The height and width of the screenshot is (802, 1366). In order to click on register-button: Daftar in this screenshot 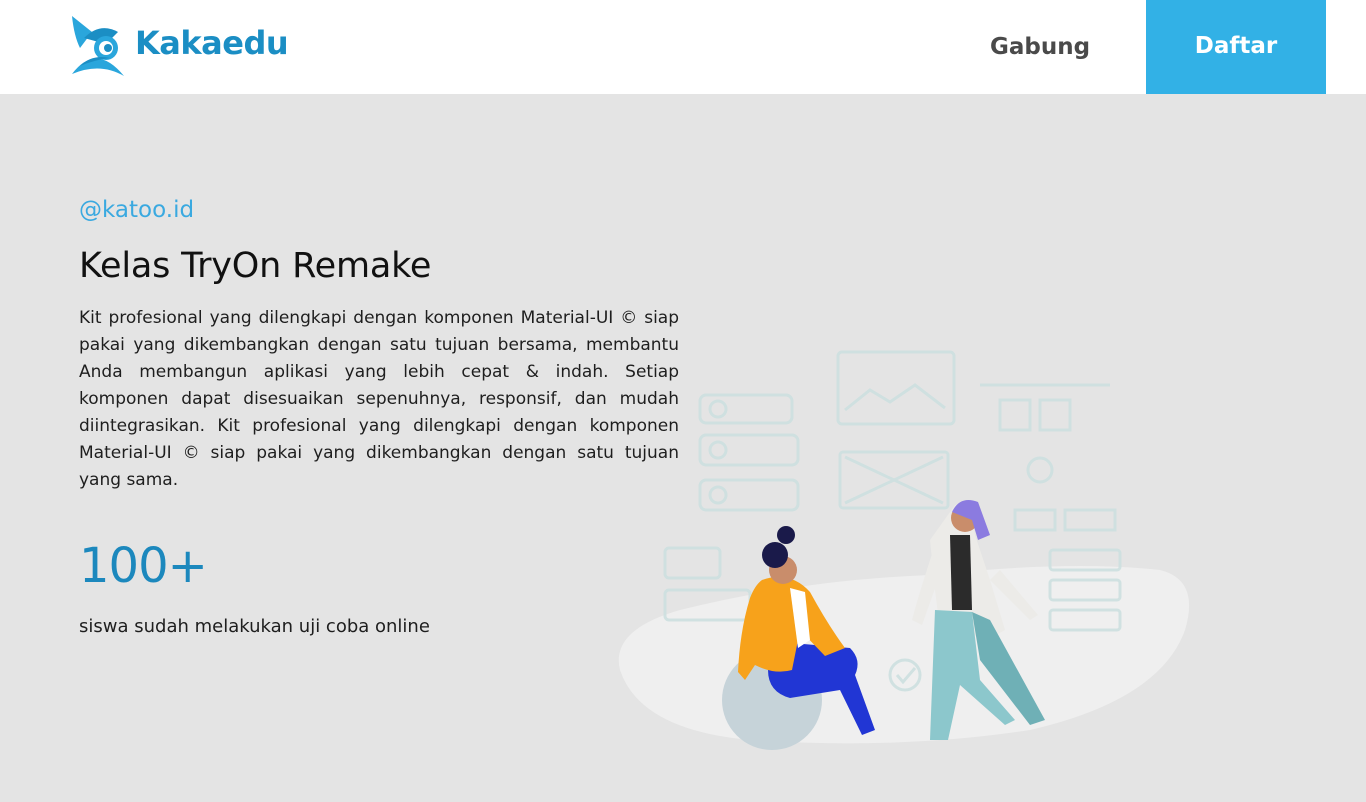, I will do `click(1236, 47)`.